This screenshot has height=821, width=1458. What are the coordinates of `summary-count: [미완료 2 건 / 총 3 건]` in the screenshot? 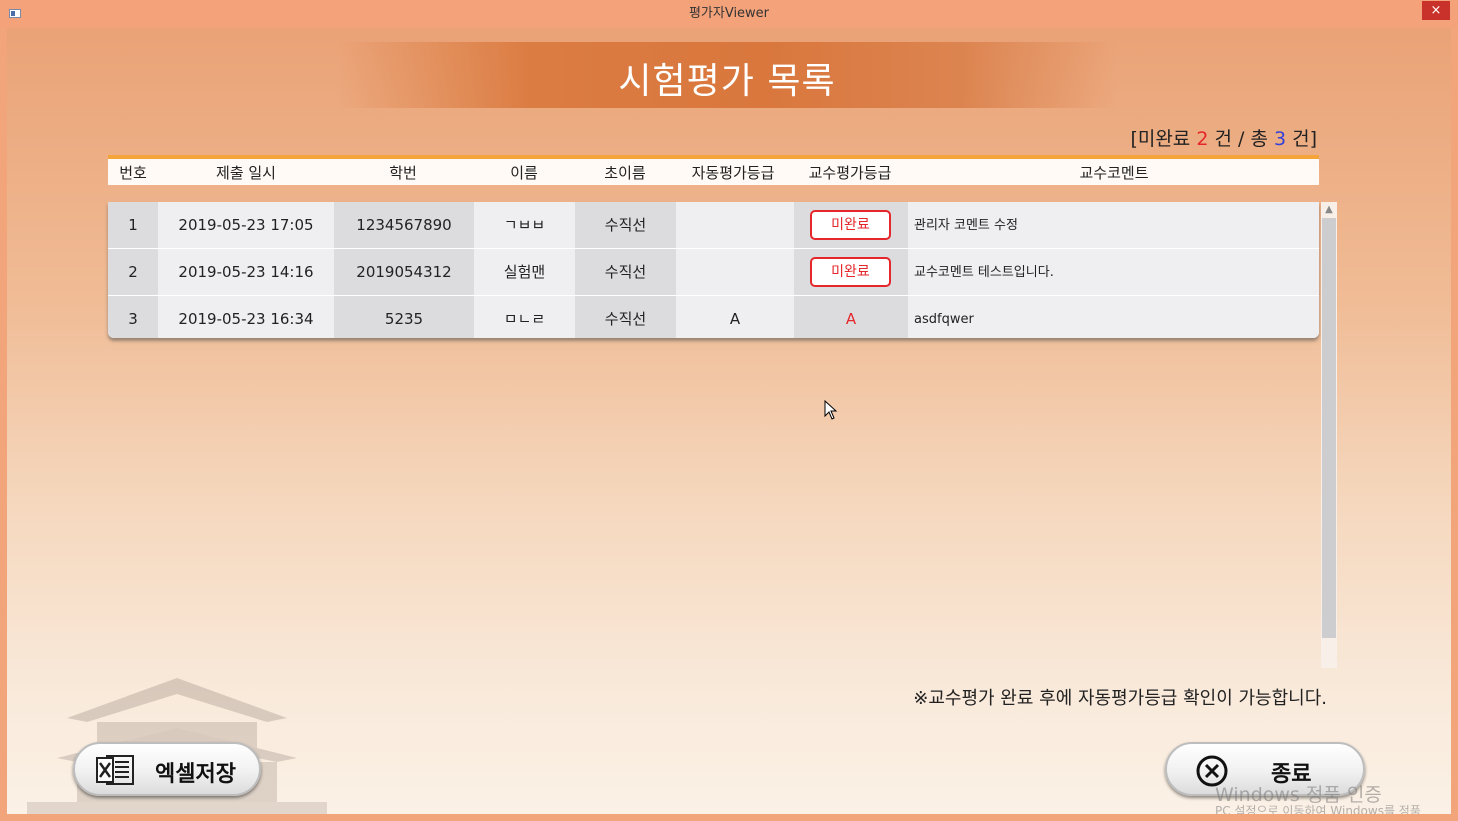 It's located at (1223, 137).